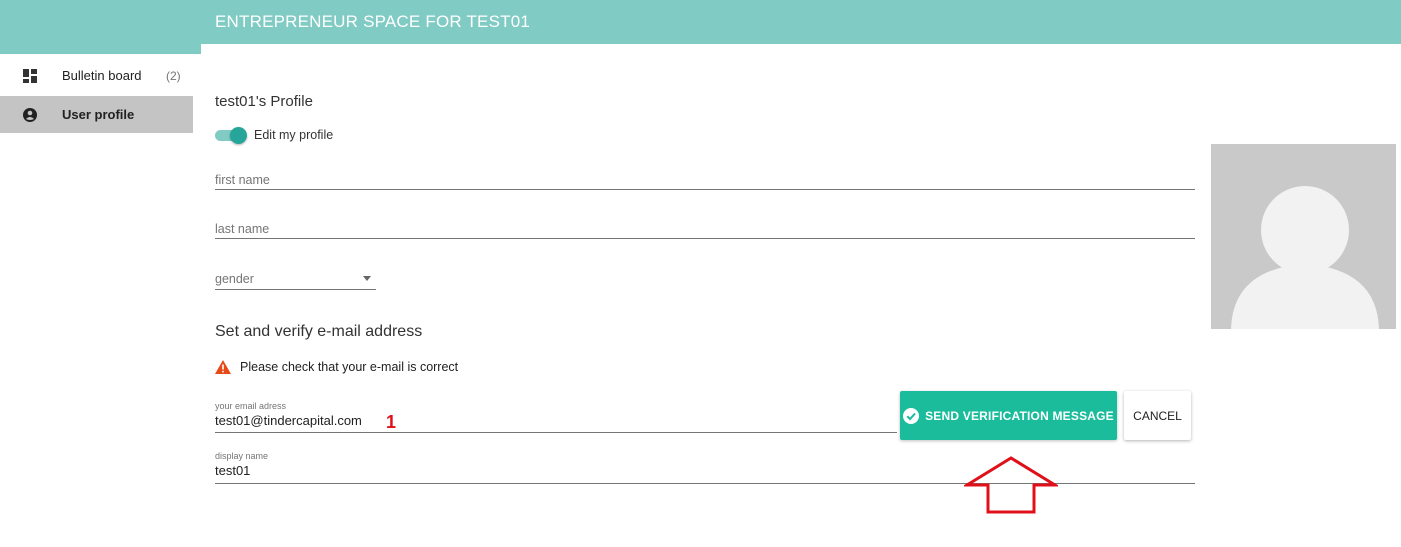  What do you see at coordinates (102, 75) in the screenshot?
I see `sidebar-item-label: Bulletin board` at bounding box center [102, 75].